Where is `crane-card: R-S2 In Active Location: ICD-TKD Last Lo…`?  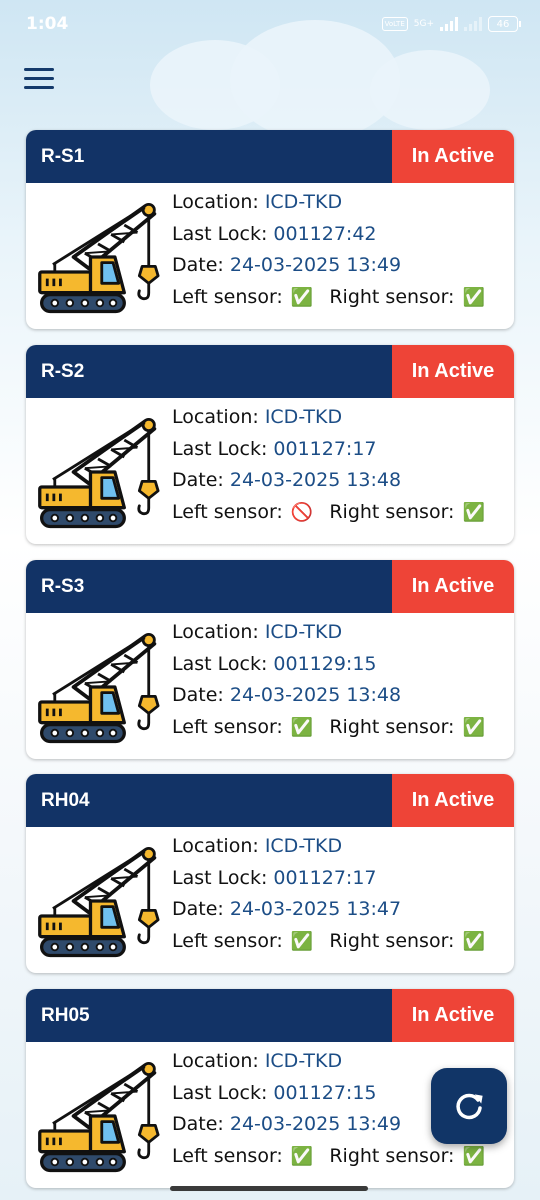
crane-card: R-S2 In Active Location: ICD-TKD Last Lo… is located at coordinates (270, 444).